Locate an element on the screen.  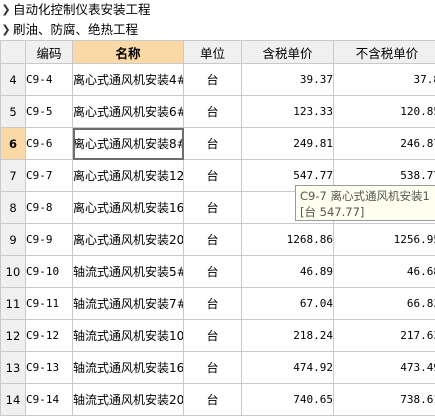
cell-code: C9-9 is located at coordinates (49, 239).